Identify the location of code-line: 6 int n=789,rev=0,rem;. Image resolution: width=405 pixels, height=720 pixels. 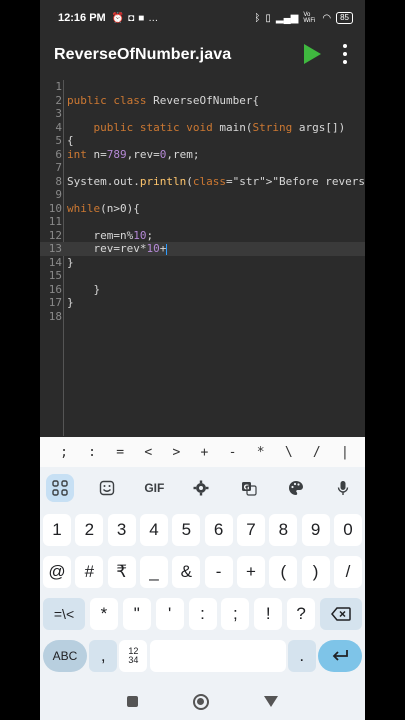
(202, 155).